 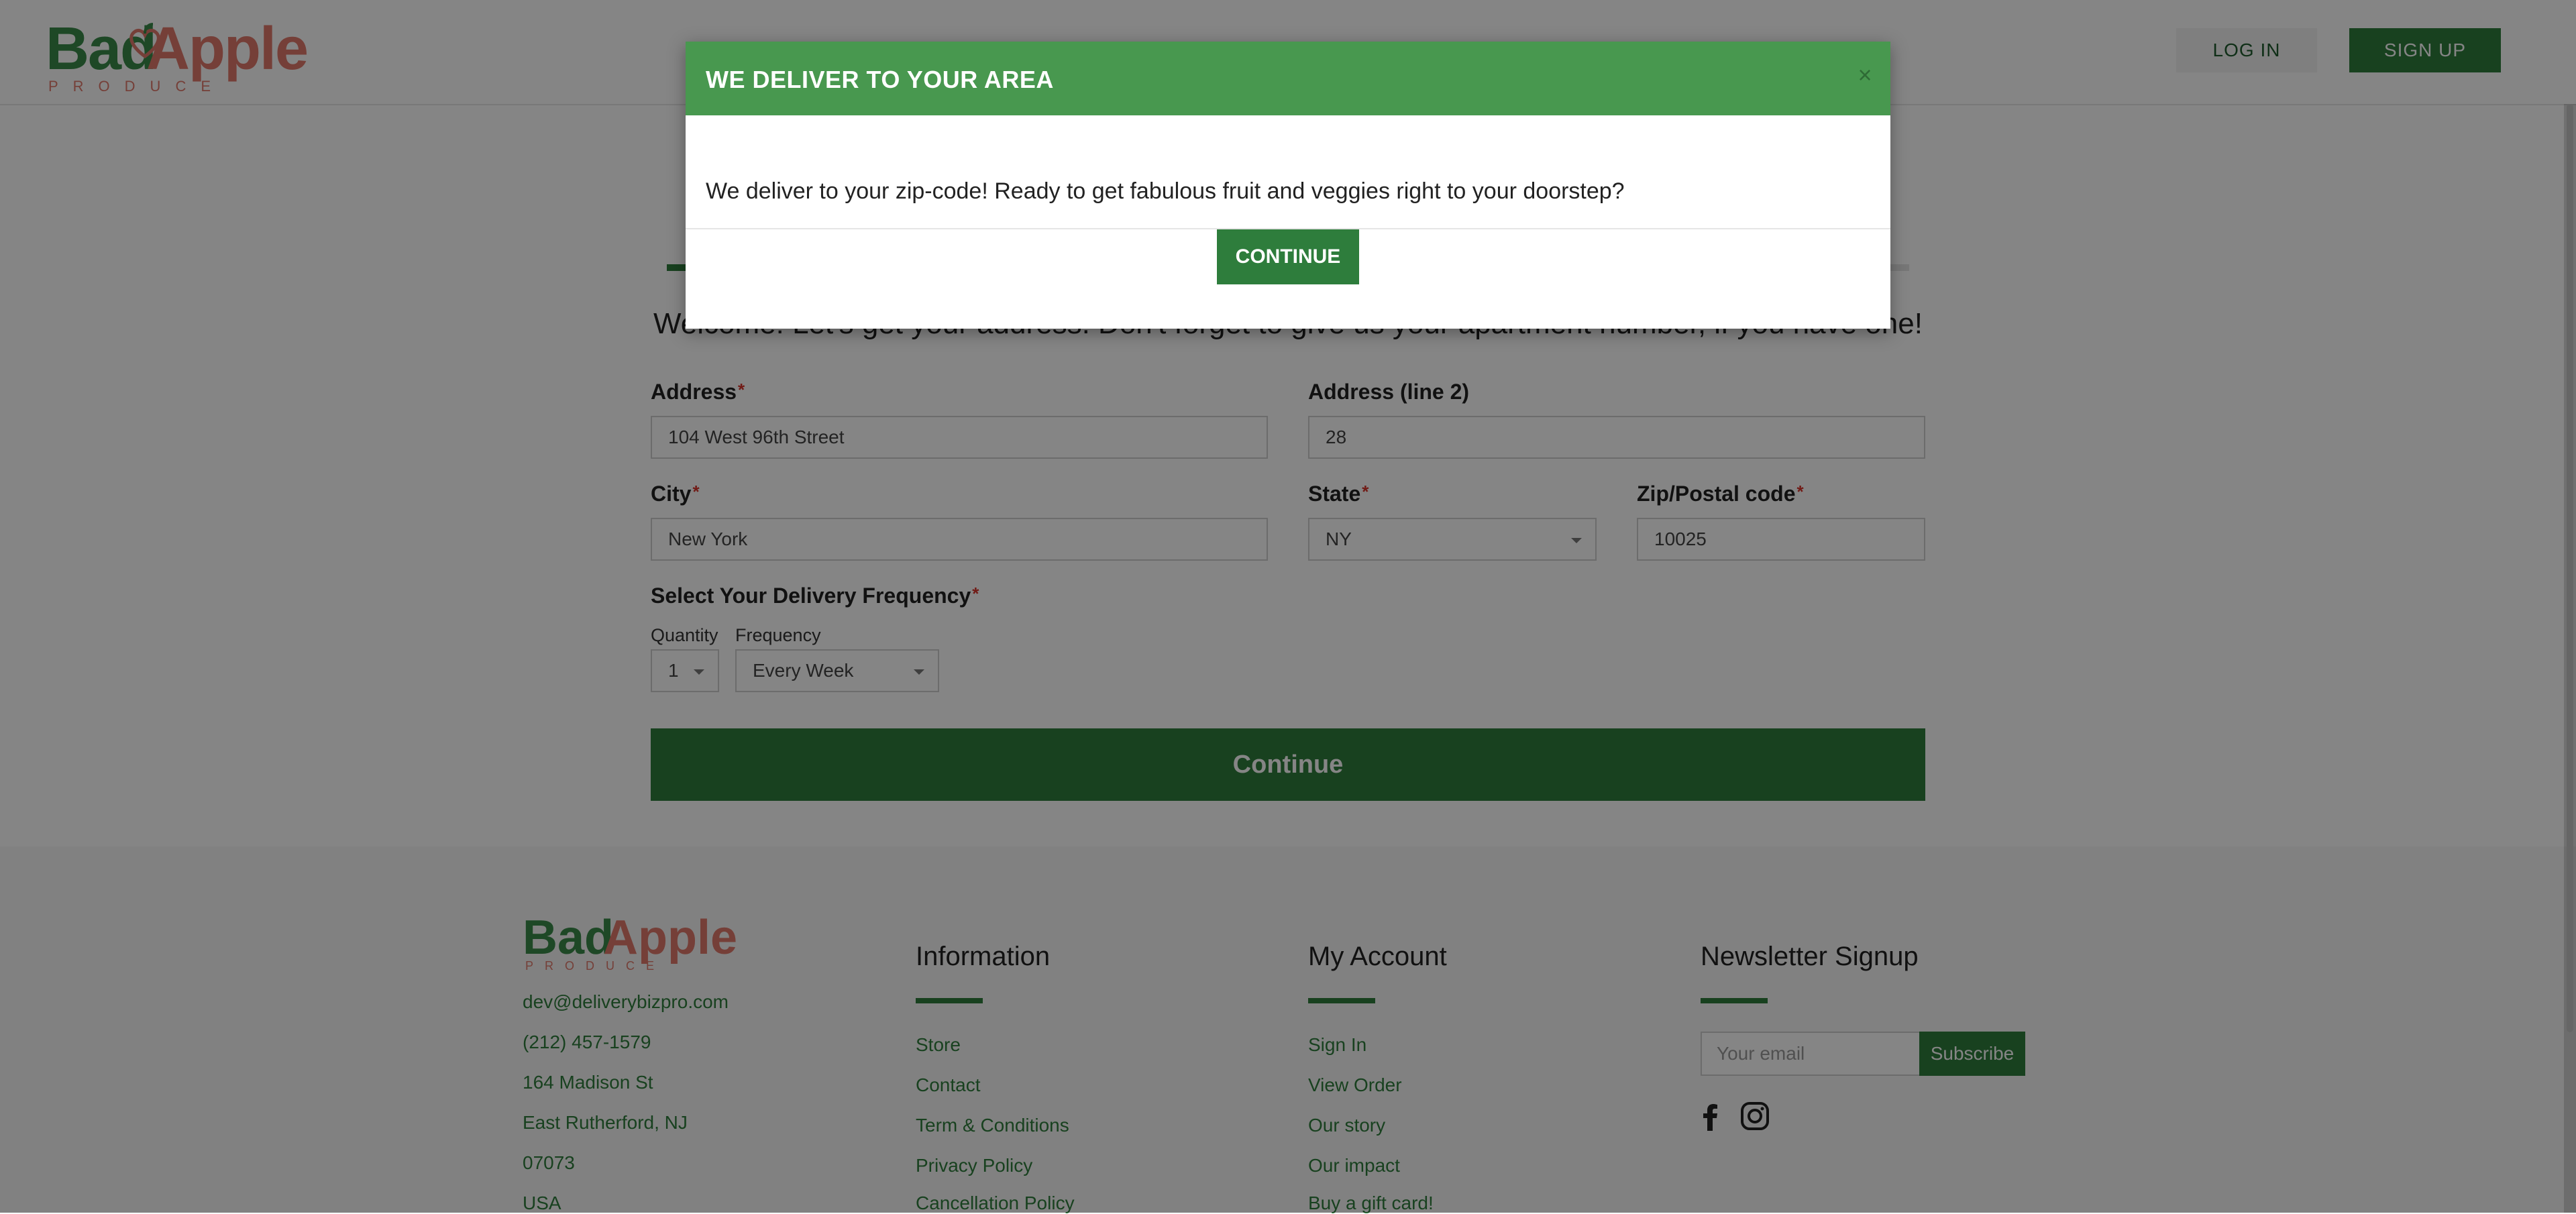 I want to click on modal-title: WE DELIVER TO YOUR AREA, so click(x=880, y=79).